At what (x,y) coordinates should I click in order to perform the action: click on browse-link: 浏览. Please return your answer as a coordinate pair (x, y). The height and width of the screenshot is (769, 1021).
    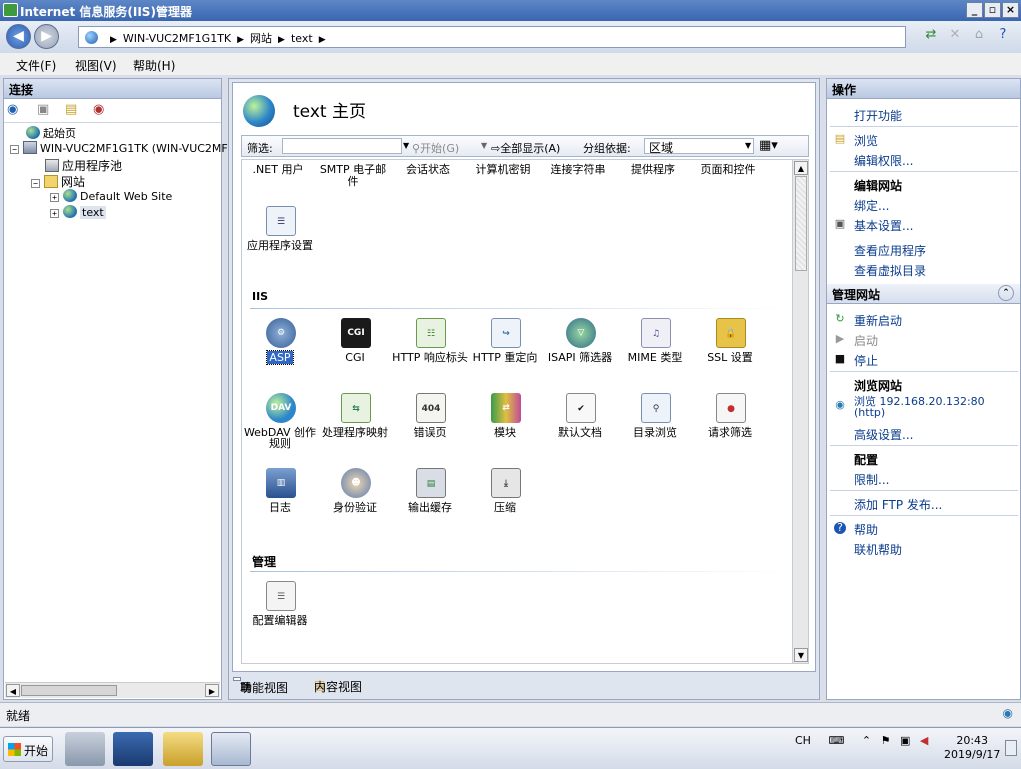
    Looking at the image, I should click on (866, 140).